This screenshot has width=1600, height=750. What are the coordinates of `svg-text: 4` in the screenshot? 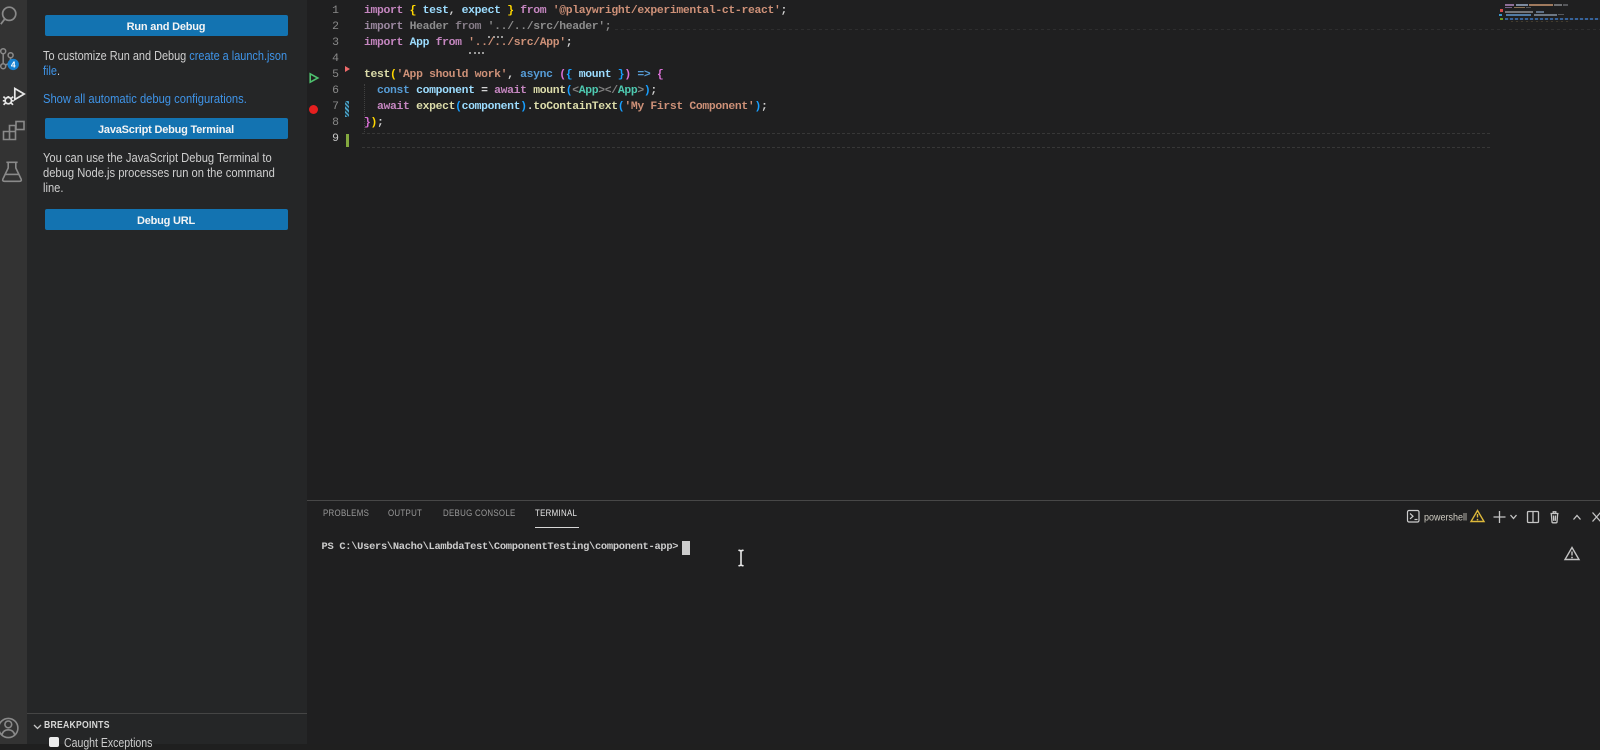 It's located at (13, 65).